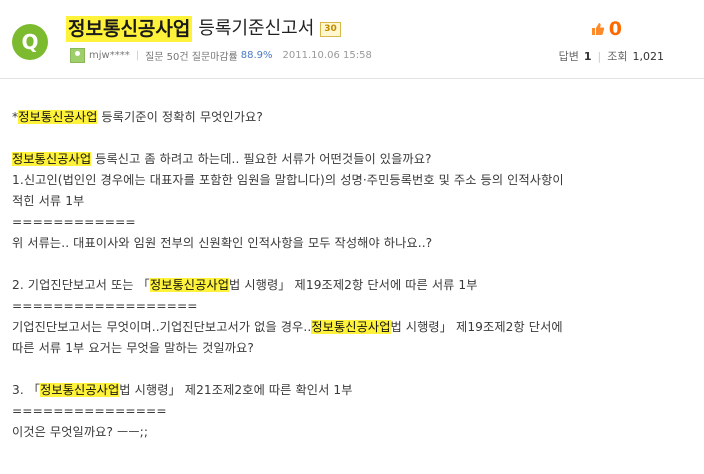 The image size is (704, 474). Describe the element at coordinates (606, 29) in the screenshot. I see `recommend-area: 0` at that location.